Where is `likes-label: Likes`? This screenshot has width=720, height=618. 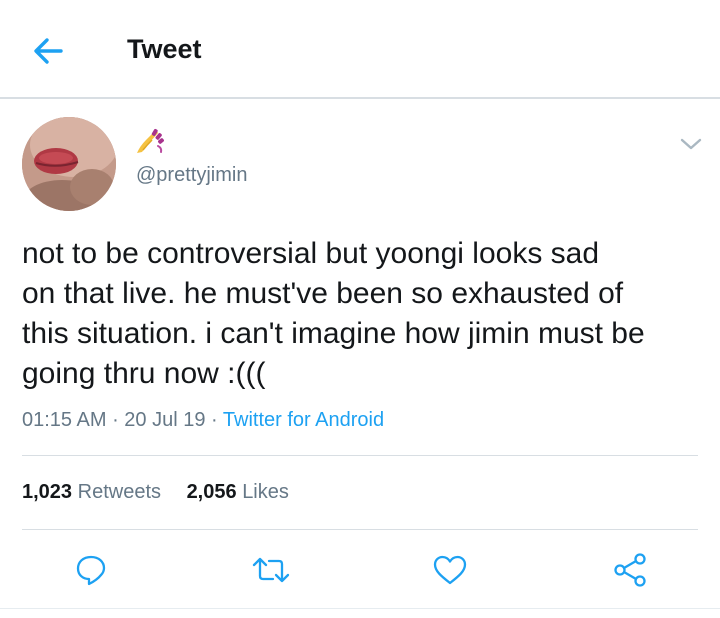 likes-label: Likes is located at coordinates (265, 492).